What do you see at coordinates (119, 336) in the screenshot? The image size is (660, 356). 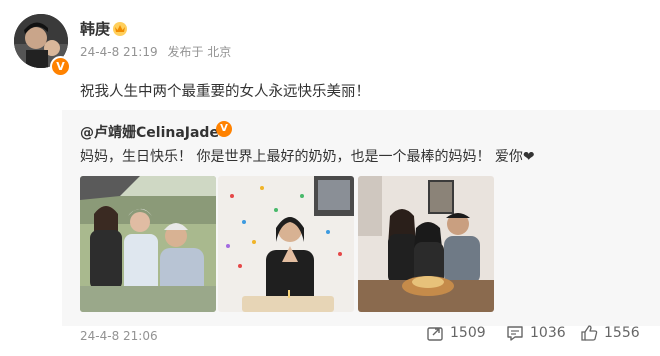 I see `repost-time: 24-4-8 21:06` at bounding box center [119, 336].